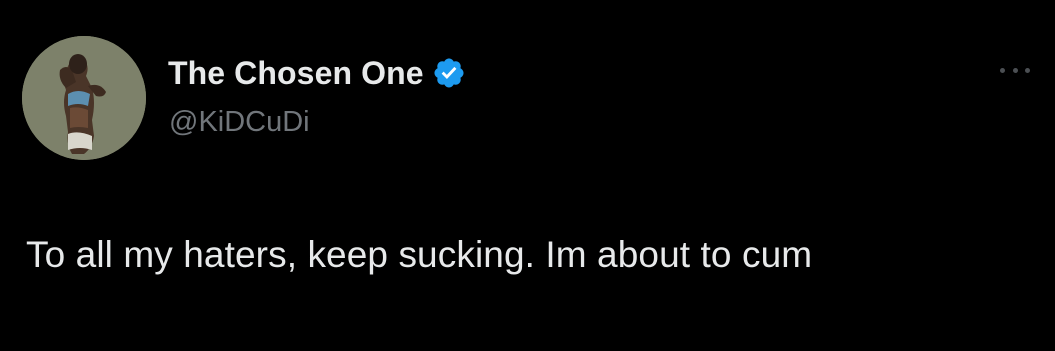 The height and width of the screenshot is (351, 1055). I want to click on avatar, so click(84, 98).